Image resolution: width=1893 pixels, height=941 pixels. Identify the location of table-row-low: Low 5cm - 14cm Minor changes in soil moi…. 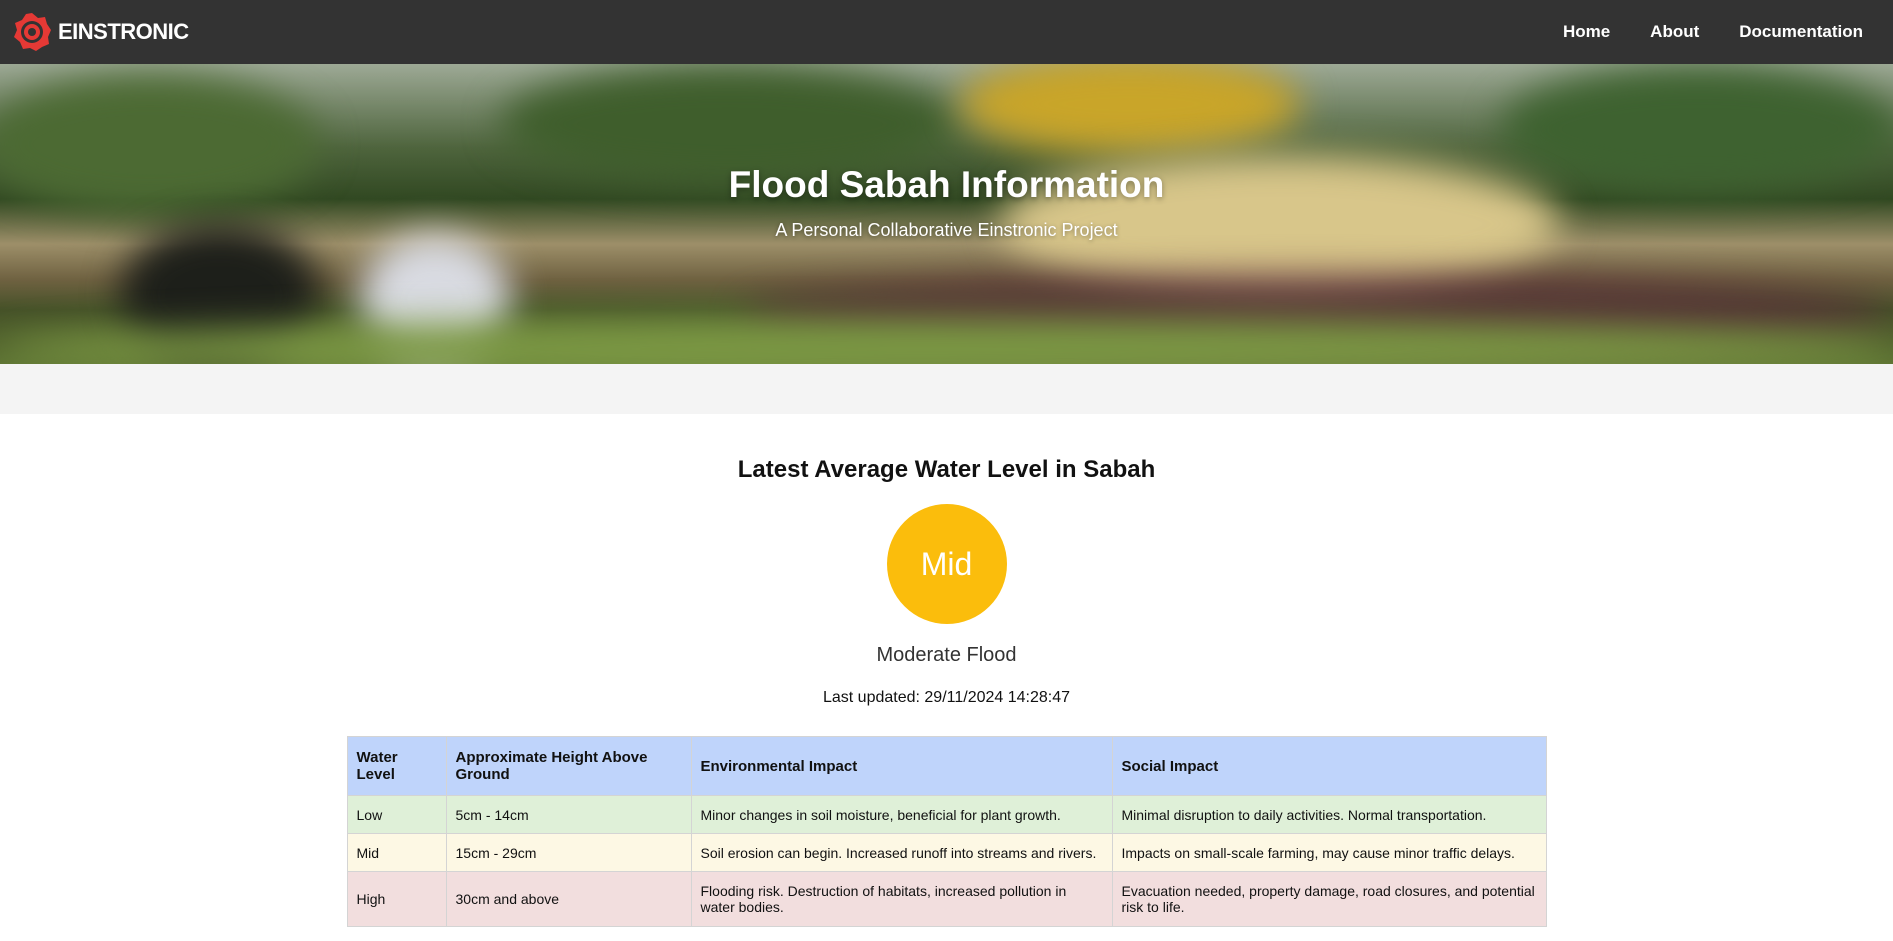
(946, 814).